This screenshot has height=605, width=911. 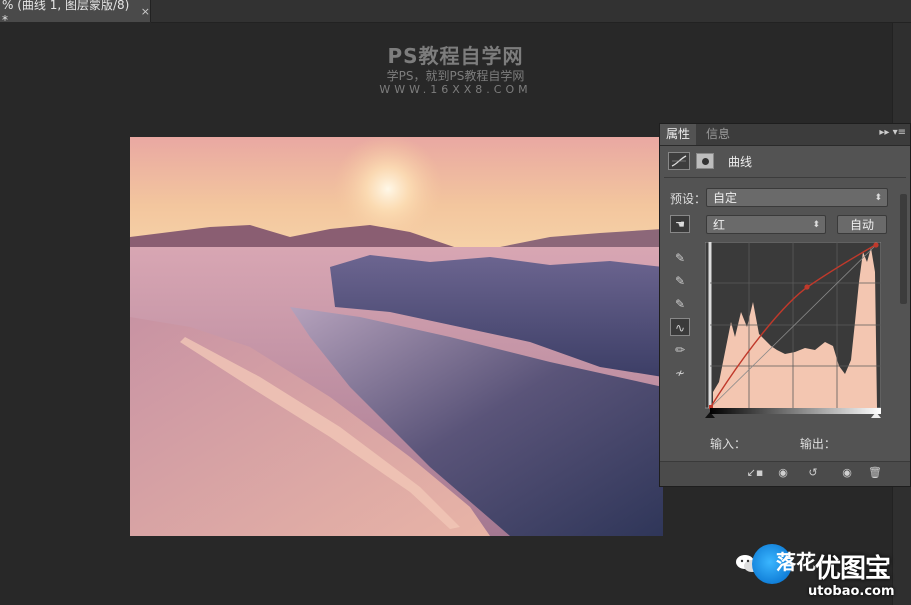 What do you see at coordinates (766, 224) in the screenshot?
I see `channel-select: 红 ⬍` at bounding box center [766, 224].